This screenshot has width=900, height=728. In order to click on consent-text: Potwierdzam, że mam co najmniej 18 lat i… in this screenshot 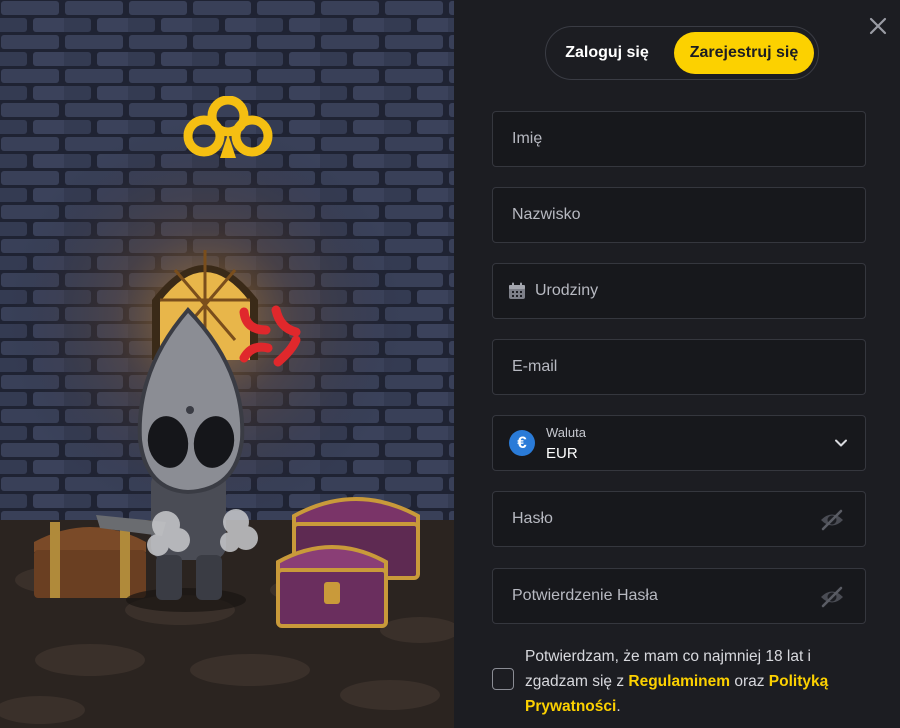, I will do `click(698, 681)`.